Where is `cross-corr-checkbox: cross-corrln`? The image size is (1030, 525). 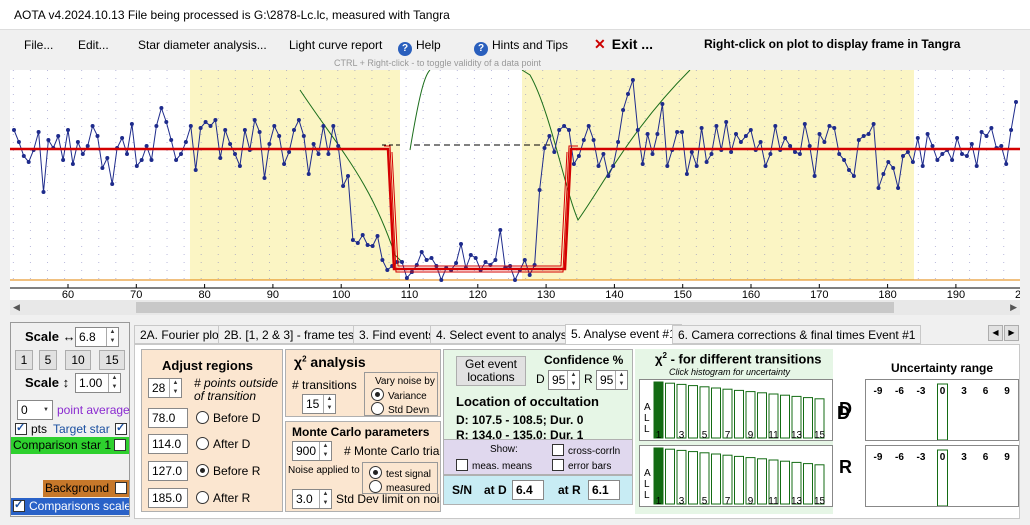
cross-corr-checkbox: cross-corrln is located at coordinates (586, 450).